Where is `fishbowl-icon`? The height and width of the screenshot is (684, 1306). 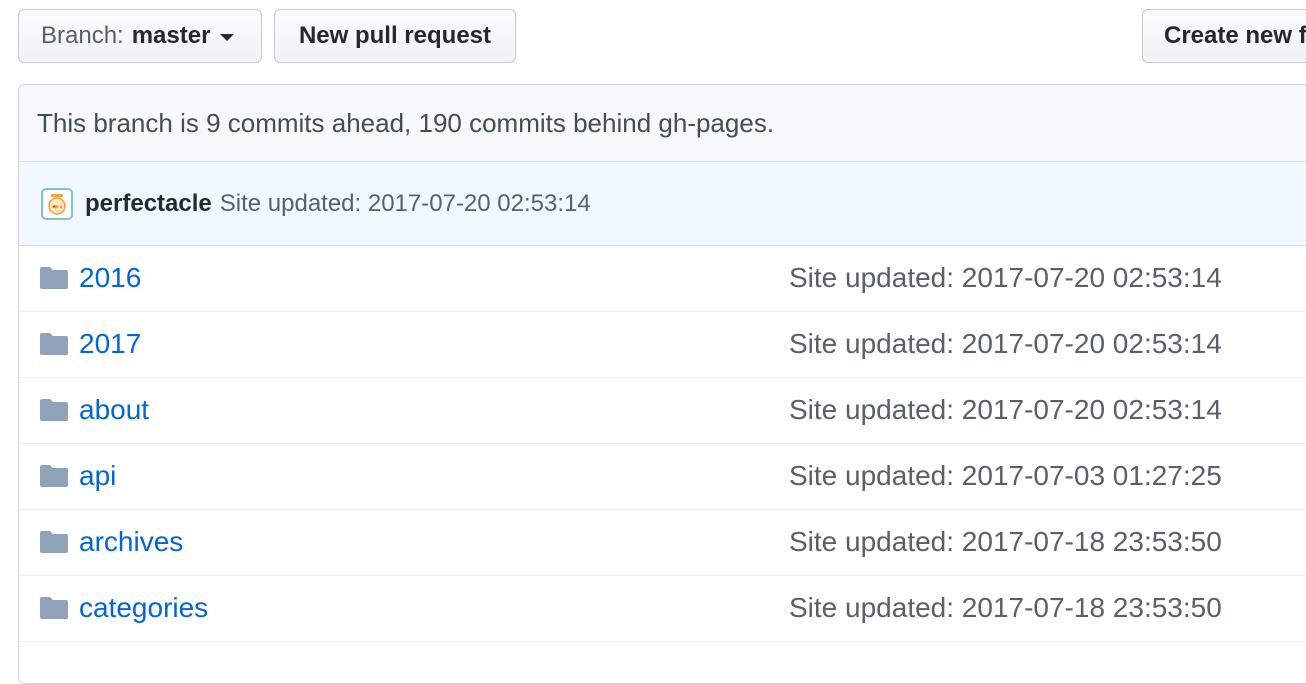
fishbowl-icon is located at coordinates (57, 204).